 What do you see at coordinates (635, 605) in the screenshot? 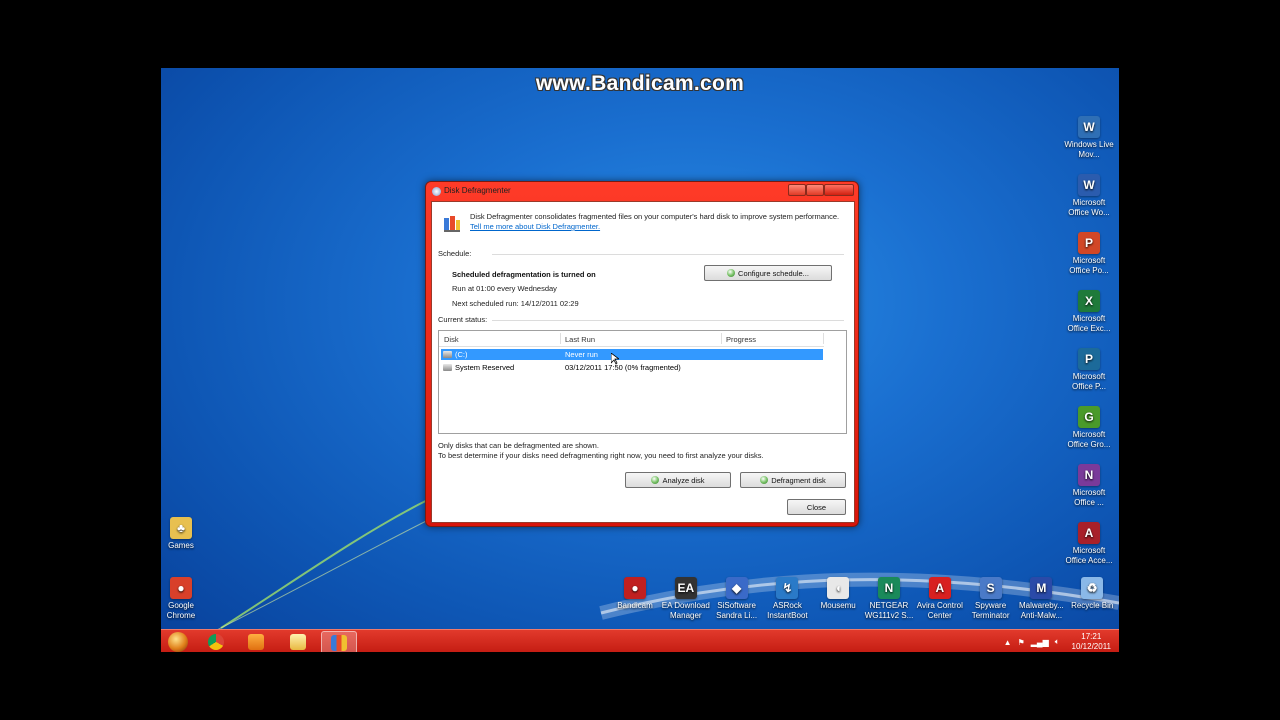
I see `desktop-icon-label: Bandicam` at bounding box center [635, 605].